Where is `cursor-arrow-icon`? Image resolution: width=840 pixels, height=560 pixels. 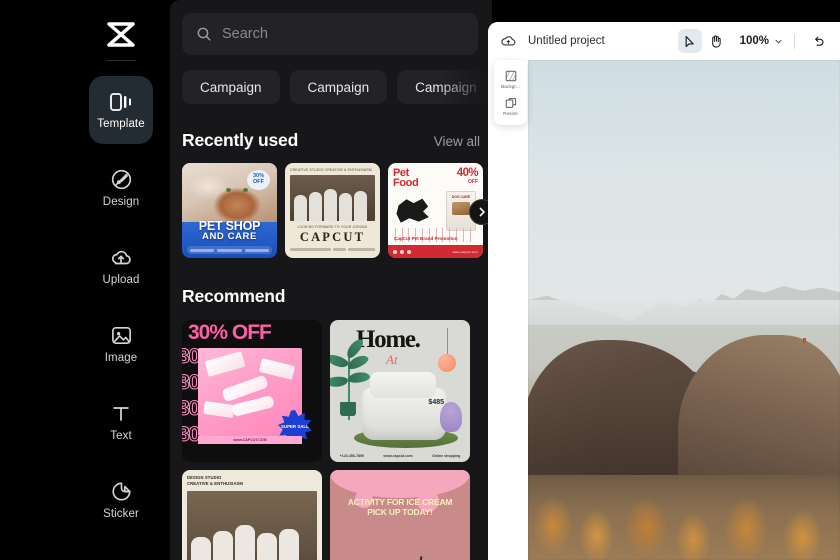
cursor-arrow-icon is located at coordinates (689, 41).